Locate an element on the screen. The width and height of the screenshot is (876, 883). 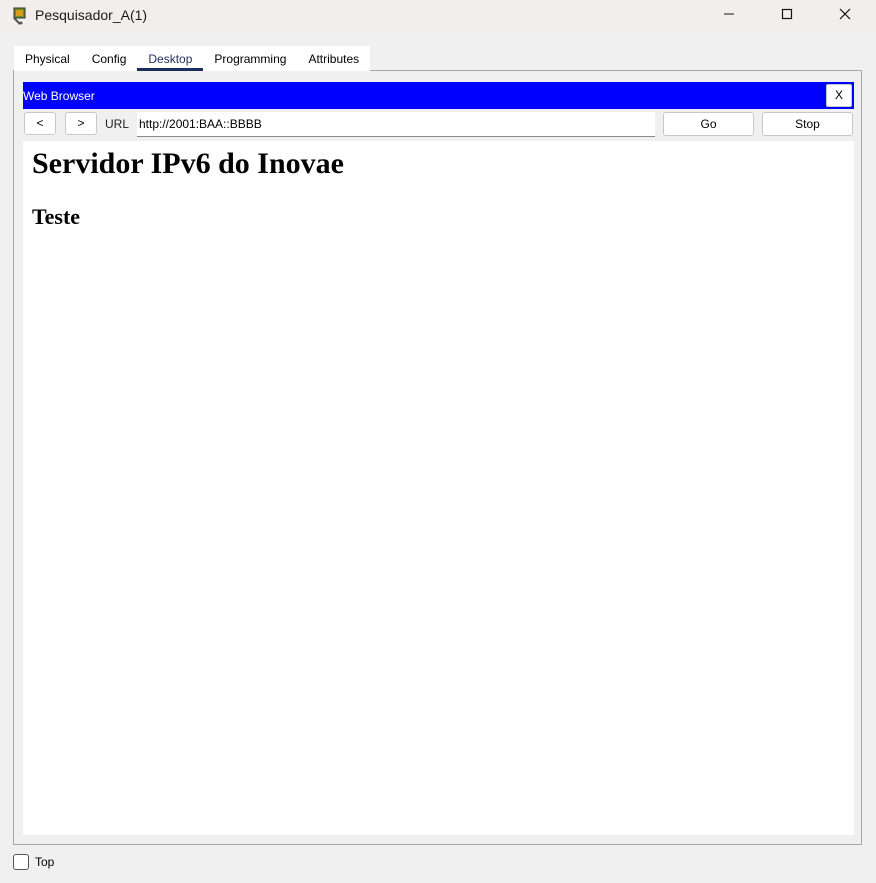
tab-physical: Physical is located at coordinates (47, 58).